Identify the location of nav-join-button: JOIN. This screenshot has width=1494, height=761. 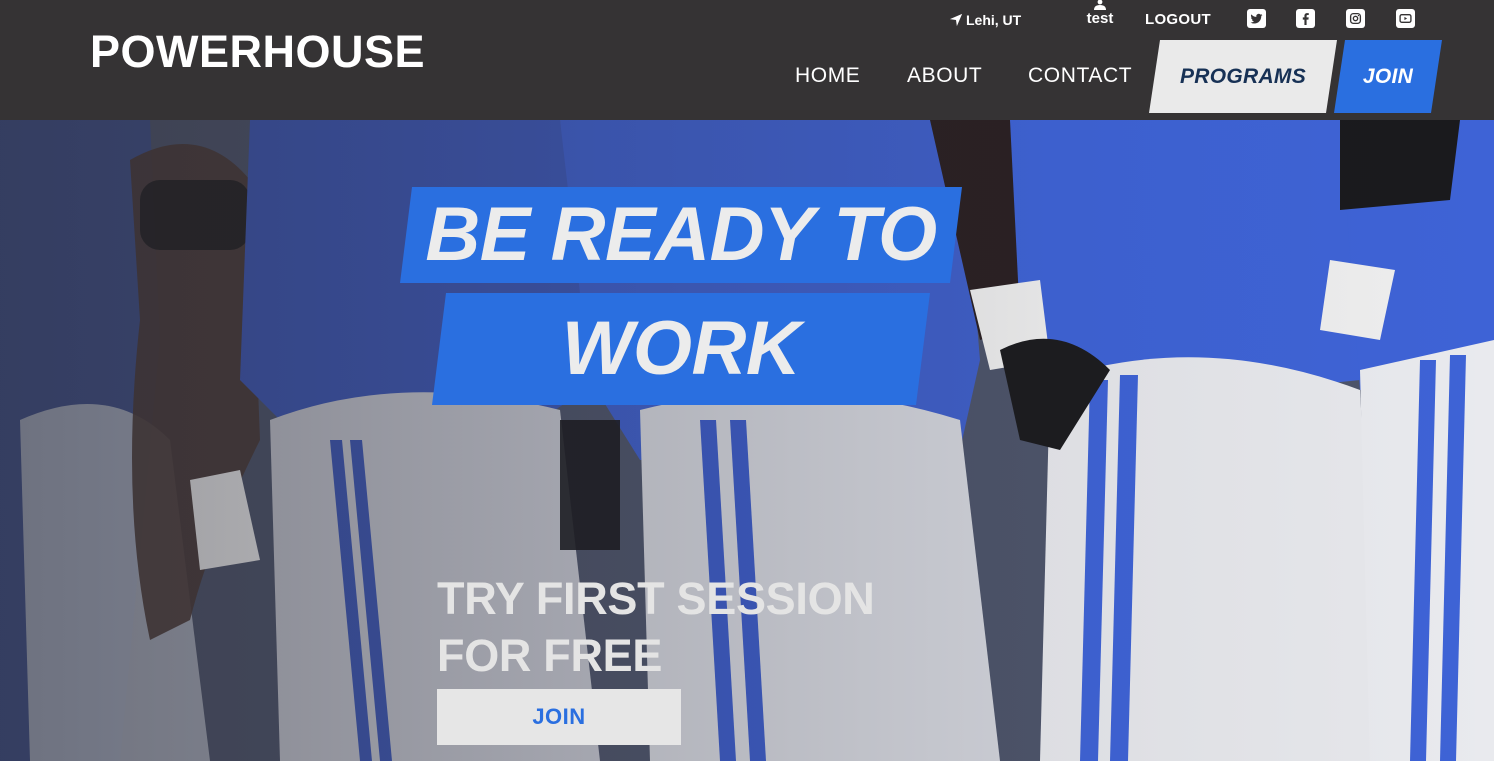
(1388, 76).